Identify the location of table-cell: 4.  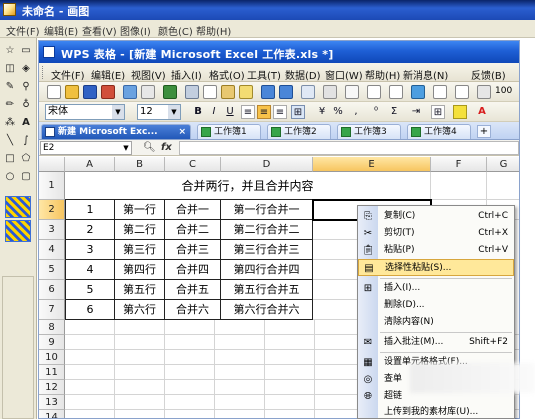
(90, 270).